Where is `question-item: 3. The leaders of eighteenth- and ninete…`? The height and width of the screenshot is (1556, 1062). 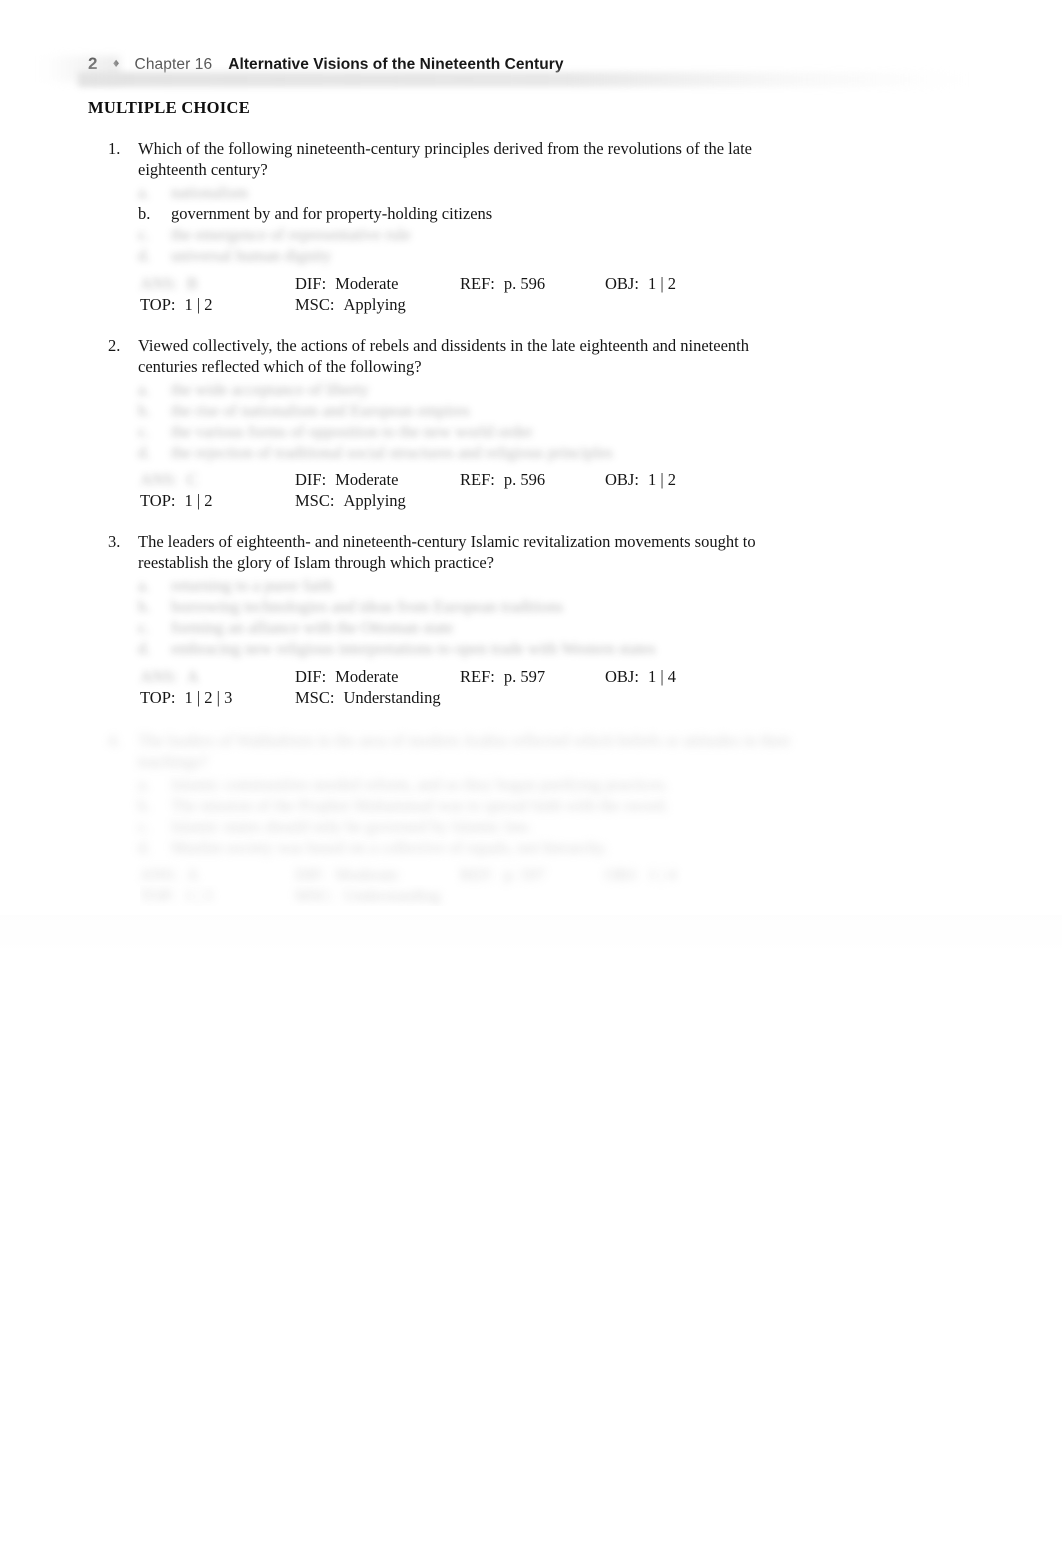 question-item: 3. The leaders of eighteenth- and ninete… is located at coordinates (508, 595).